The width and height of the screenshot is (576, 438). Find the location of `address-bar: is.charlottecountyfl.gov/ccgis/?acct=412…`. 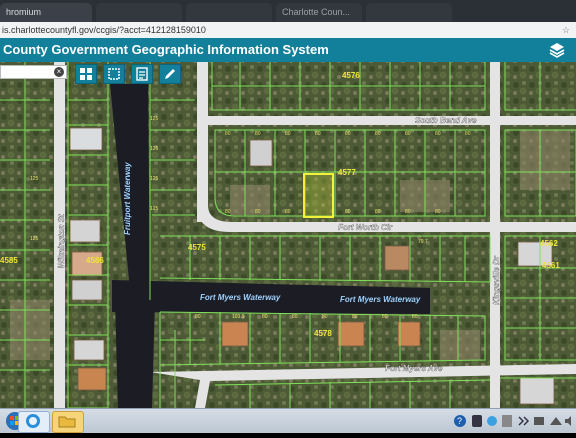

address-bar: is.charlottecountyfl.gov/ccgis/?acct=412… is located at coordinates (288, 30).